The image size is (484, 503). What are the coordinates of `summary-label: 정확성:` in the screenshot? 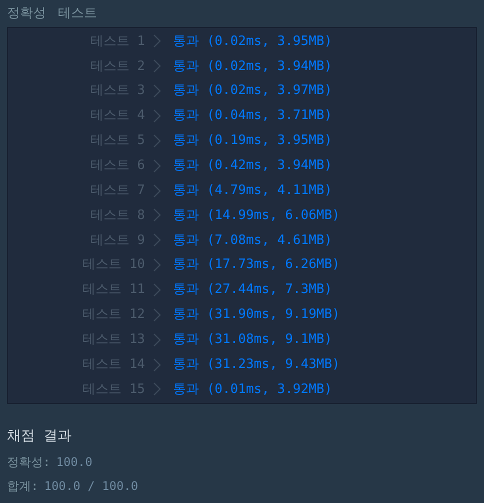 It's located at (28, 462).